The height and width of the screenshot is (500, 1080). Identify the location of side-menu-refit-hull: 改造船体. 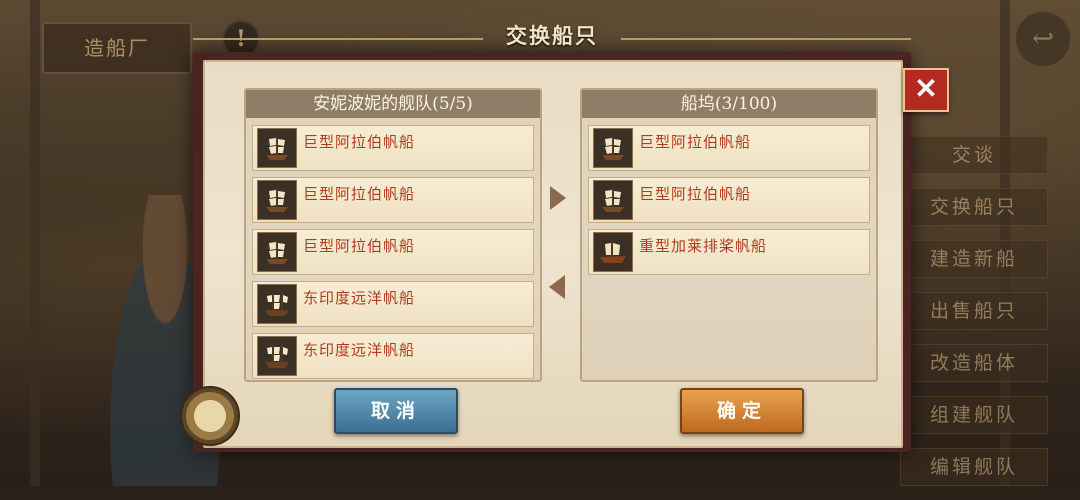
(974, 363).